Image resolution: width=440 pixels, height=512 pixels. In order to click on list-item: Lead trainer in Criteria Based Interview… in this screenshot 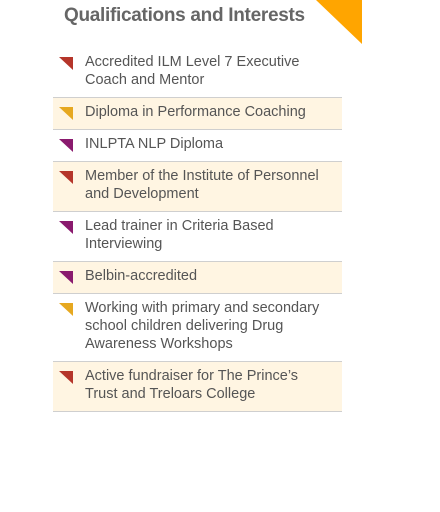, I will do `click(197, 237)`.